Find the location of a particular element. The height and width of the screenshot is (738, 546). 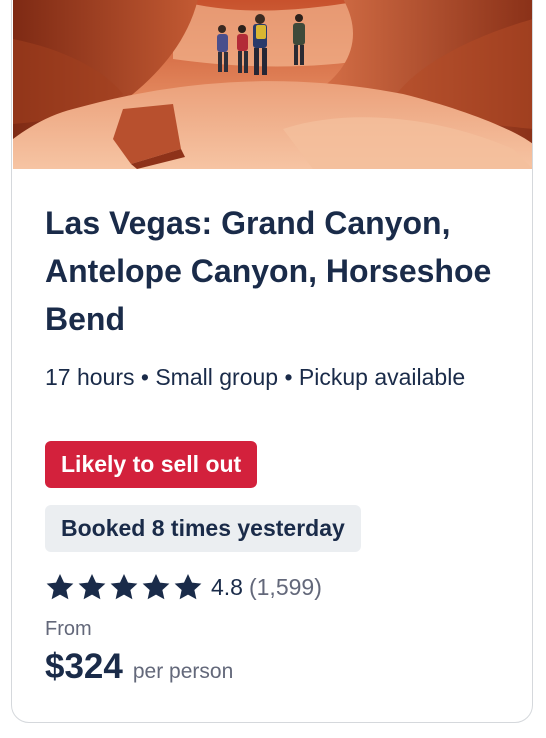

rating-row: 4.8 (1,599) is located at coordinates (183, 587).